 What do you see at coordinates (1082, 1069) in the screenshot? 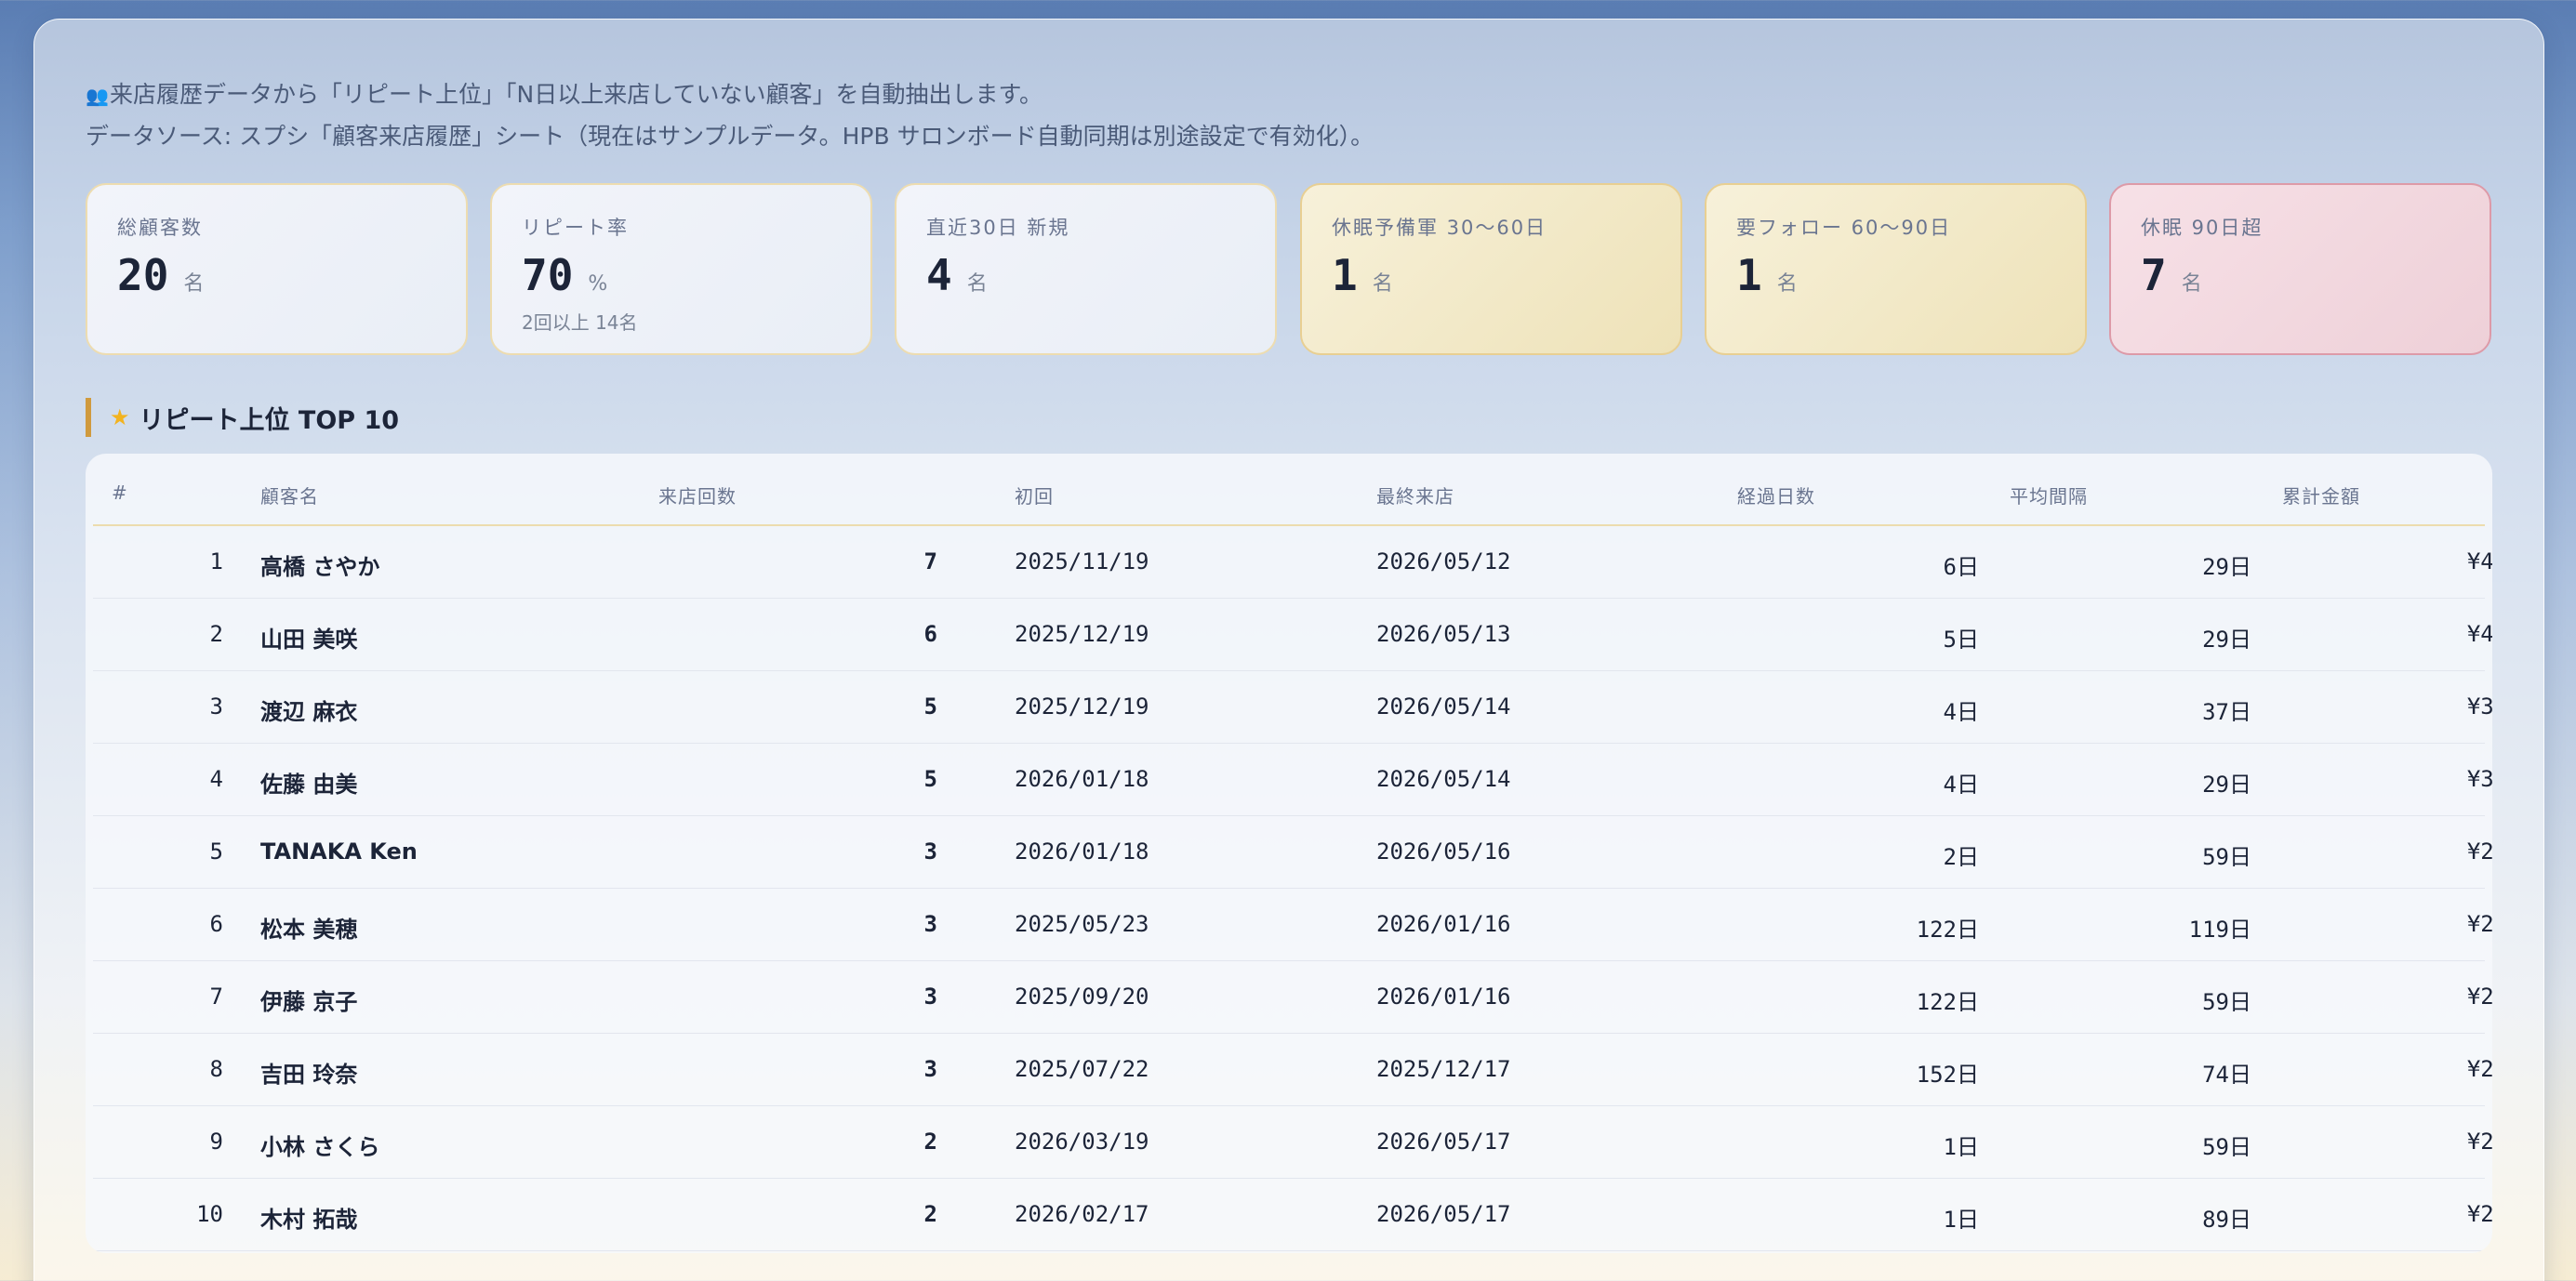
I see `cell-first-visit: 2025/07/22` at bounding box center [1082, 1069].